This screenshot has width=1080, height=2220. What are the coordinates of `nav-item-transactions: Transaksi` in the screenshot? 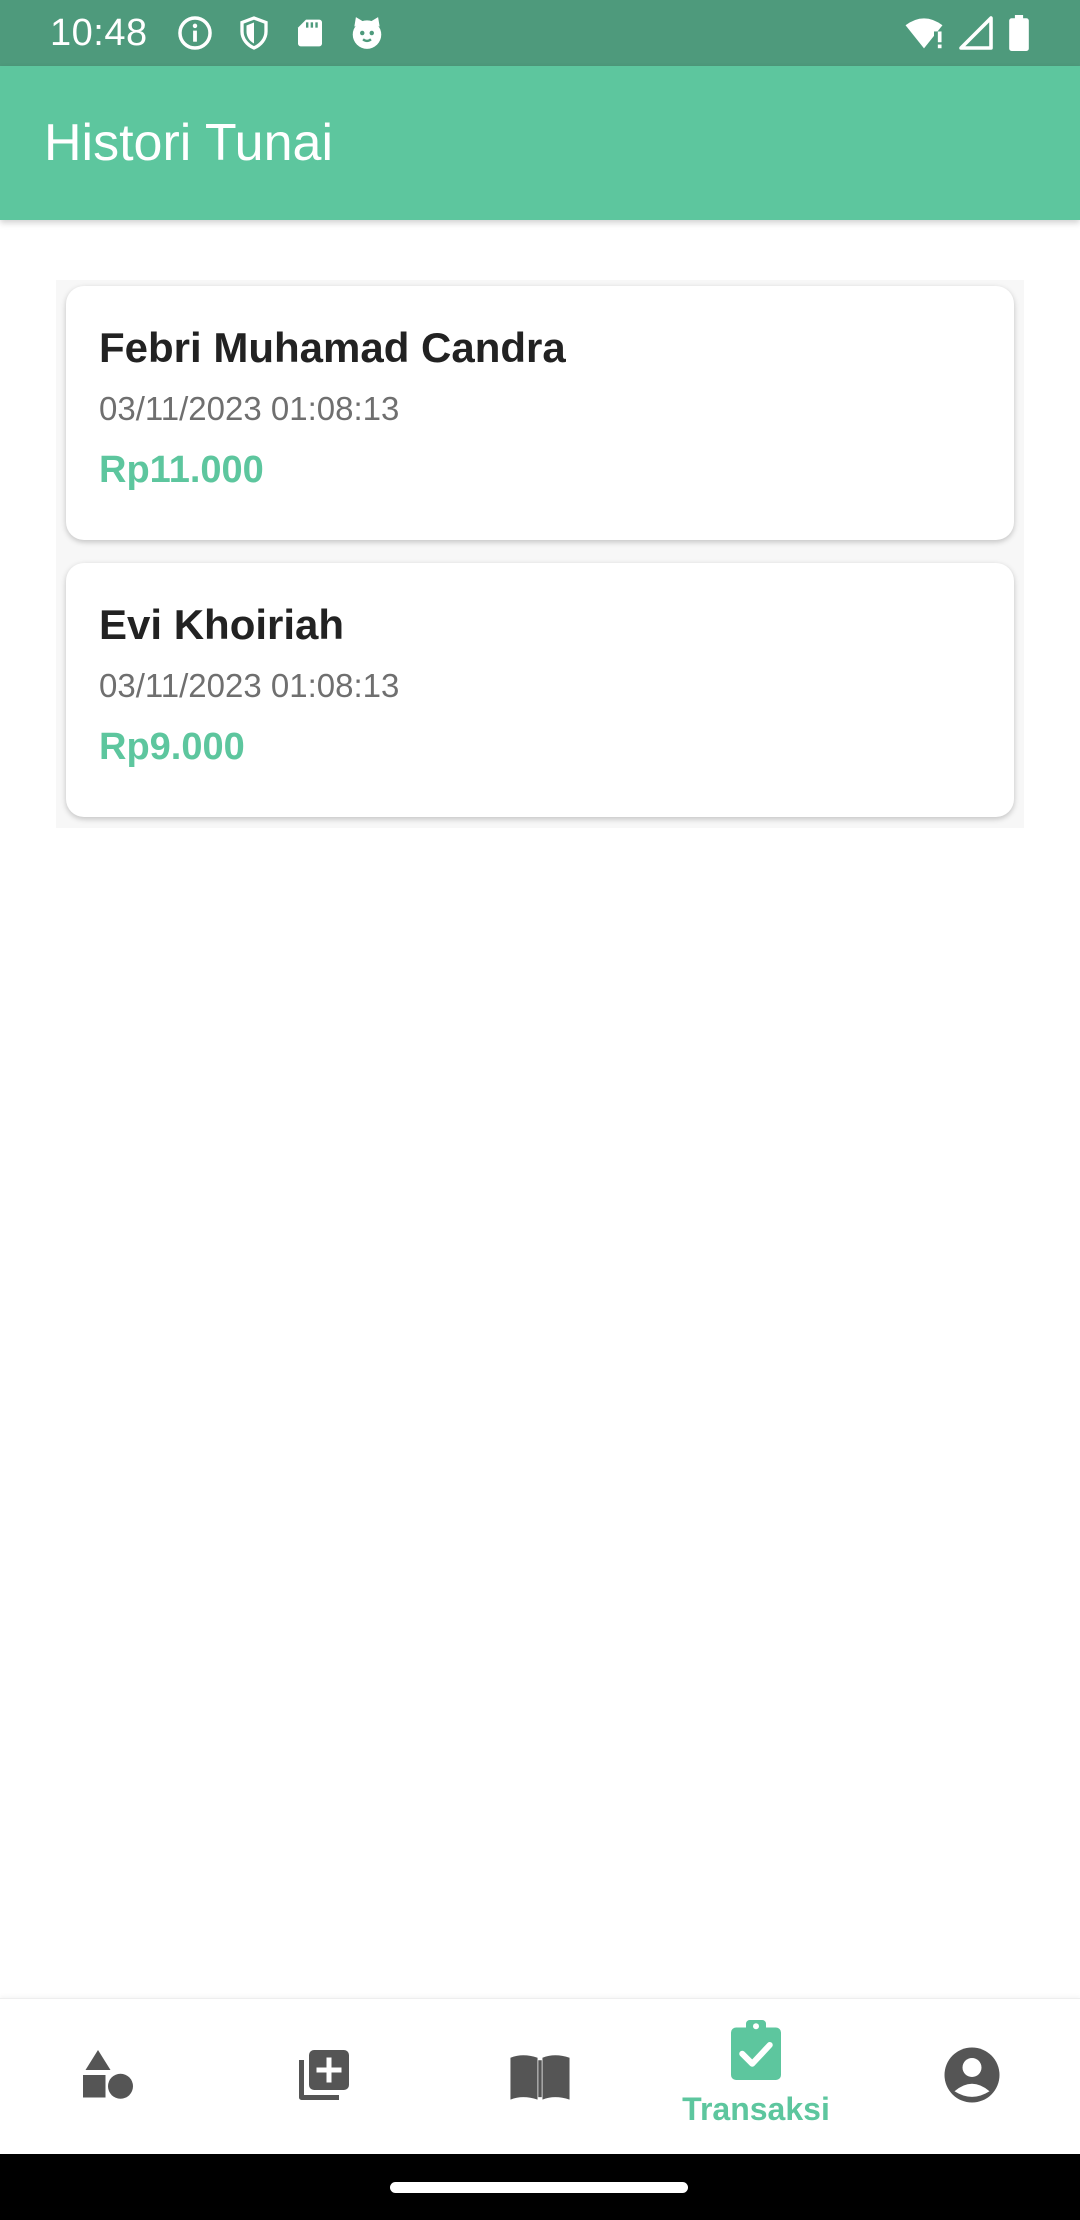 It's located at (756, 2077).